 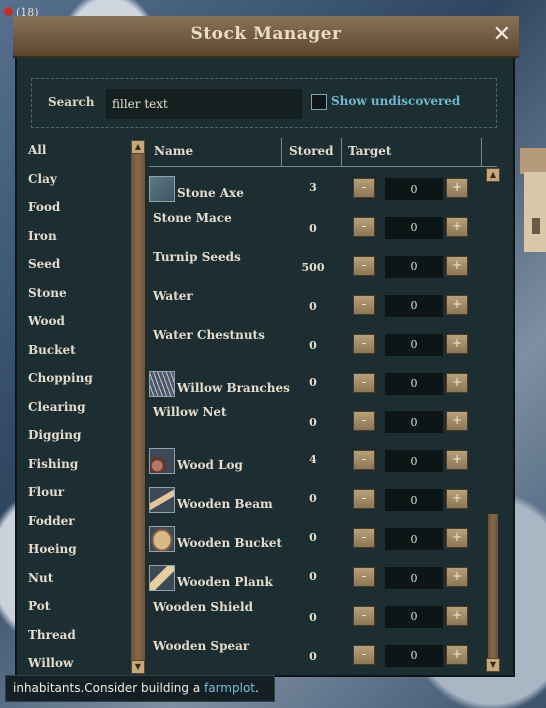 I want to click on table-header: Name Stored Target, so click(x=323, y=152).